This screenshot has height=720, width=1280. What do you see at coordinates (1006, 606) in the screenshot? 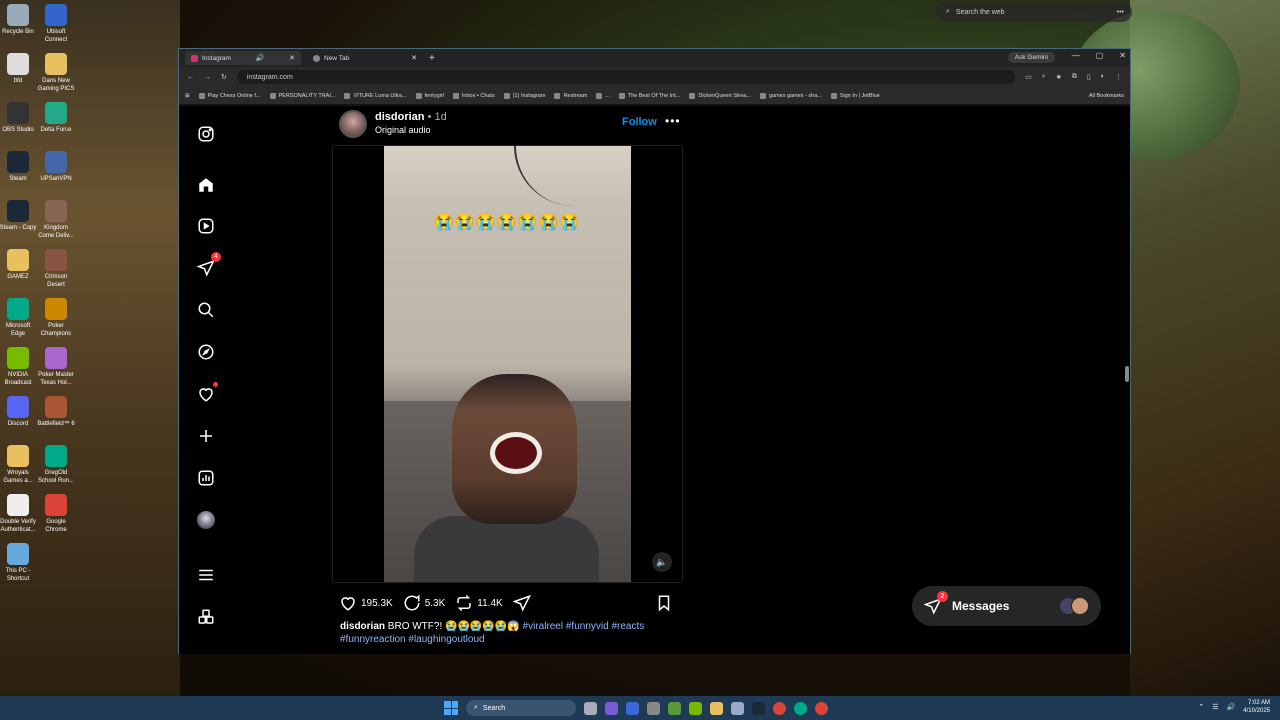
I see `messages-button: 2 Messages` at bounding box center [1006, 606].